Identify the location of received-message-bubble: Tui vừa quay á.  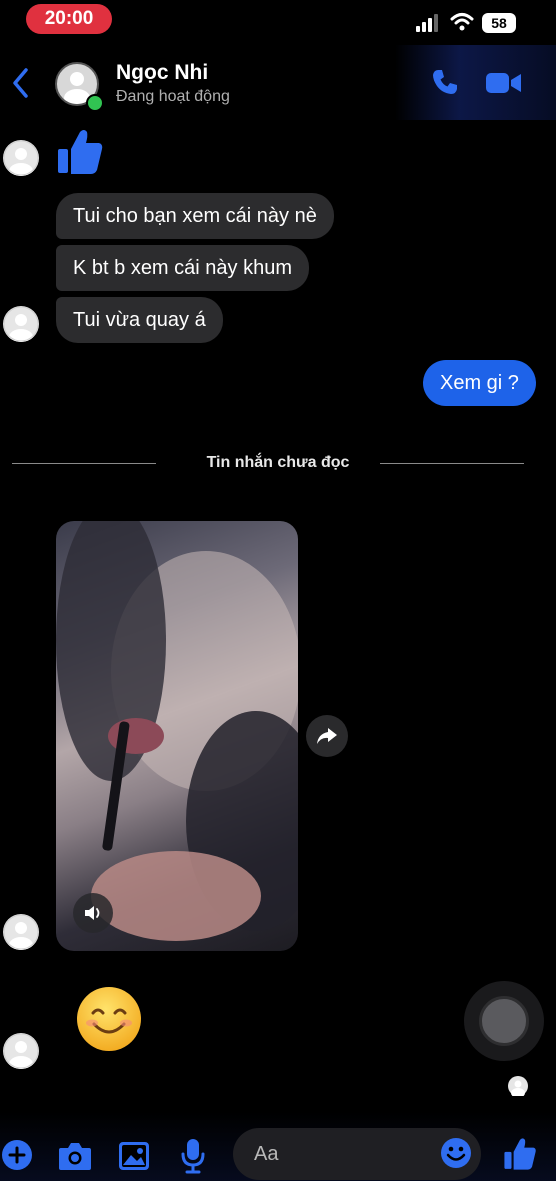
(139, 320).